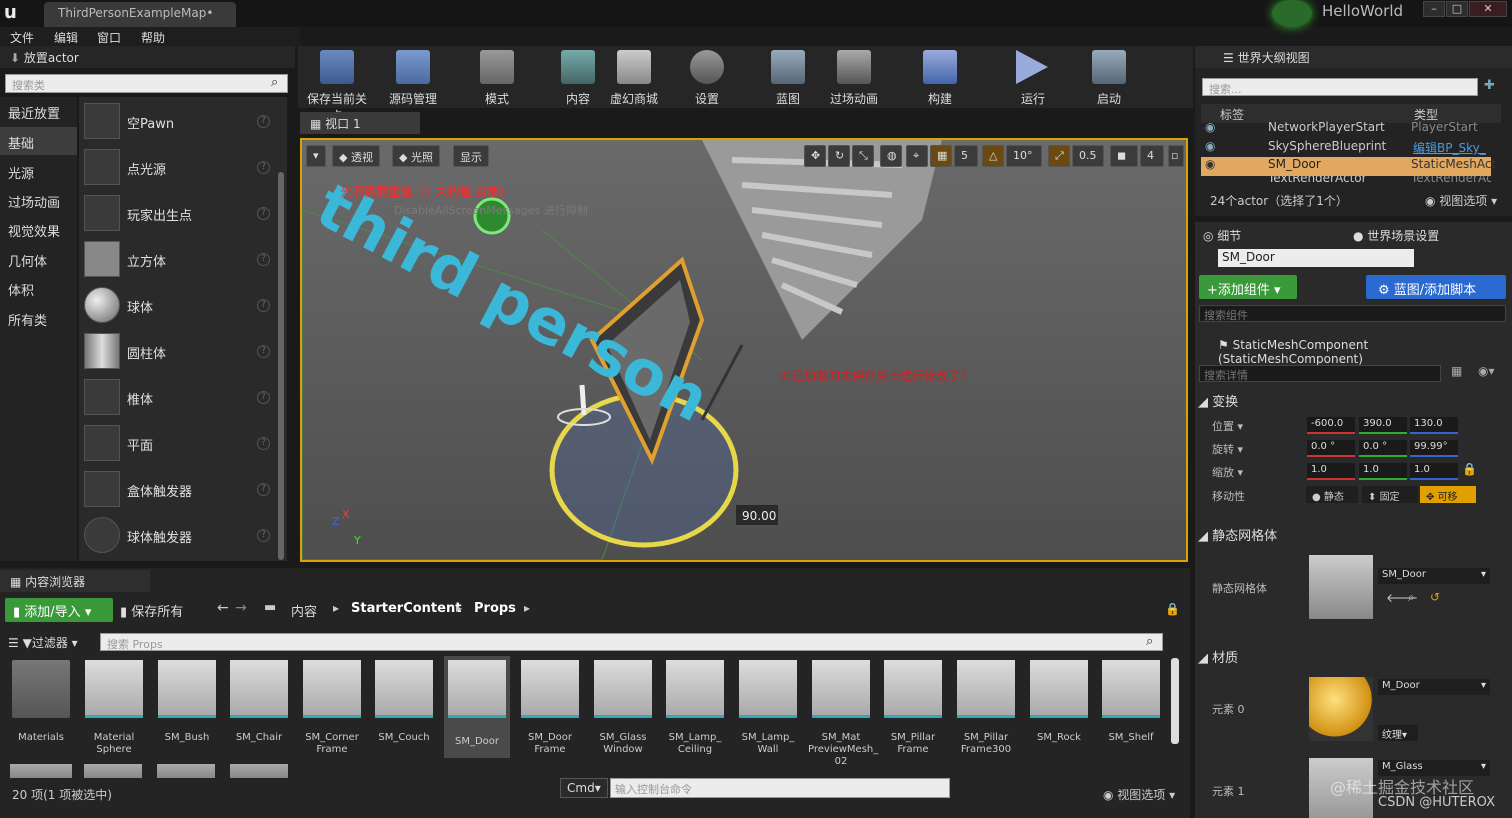 The width and height of the screenshot is (1512, 818). Describe the element at coordinates (815, 156) in the screenshot. I see `translate-icon: ✥` at that location.